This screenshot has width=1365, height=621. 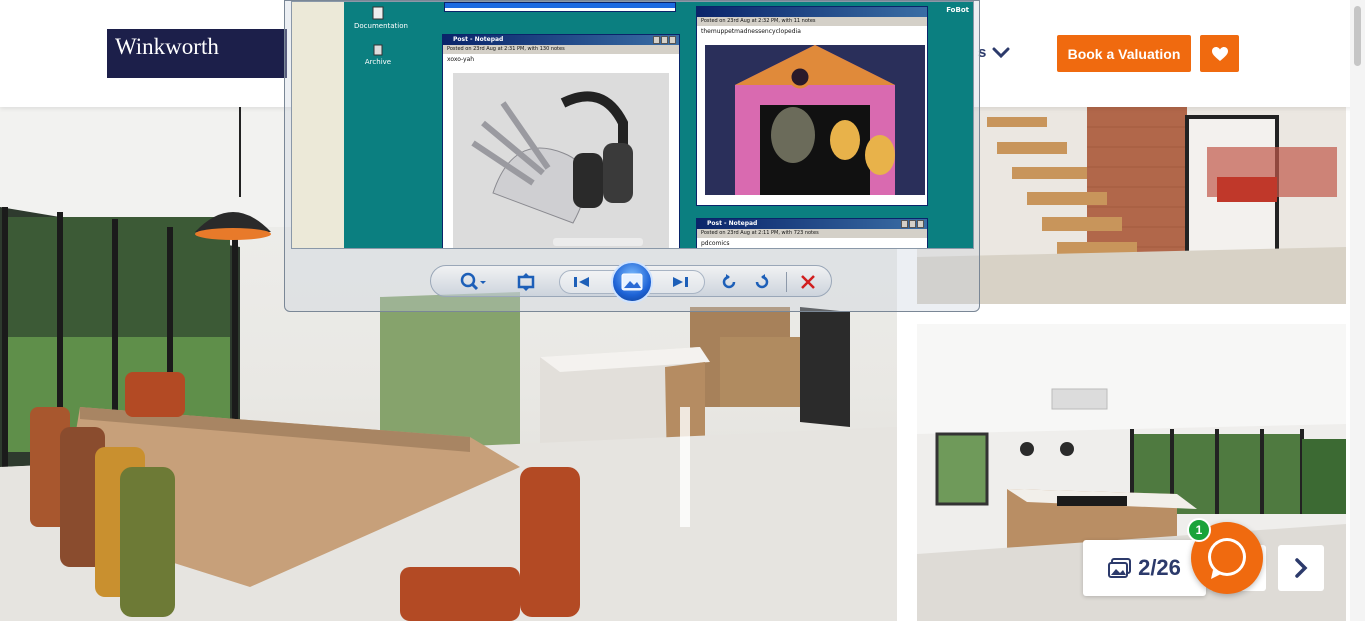 I want to click on zoom-button, so click(x=473, y=282).